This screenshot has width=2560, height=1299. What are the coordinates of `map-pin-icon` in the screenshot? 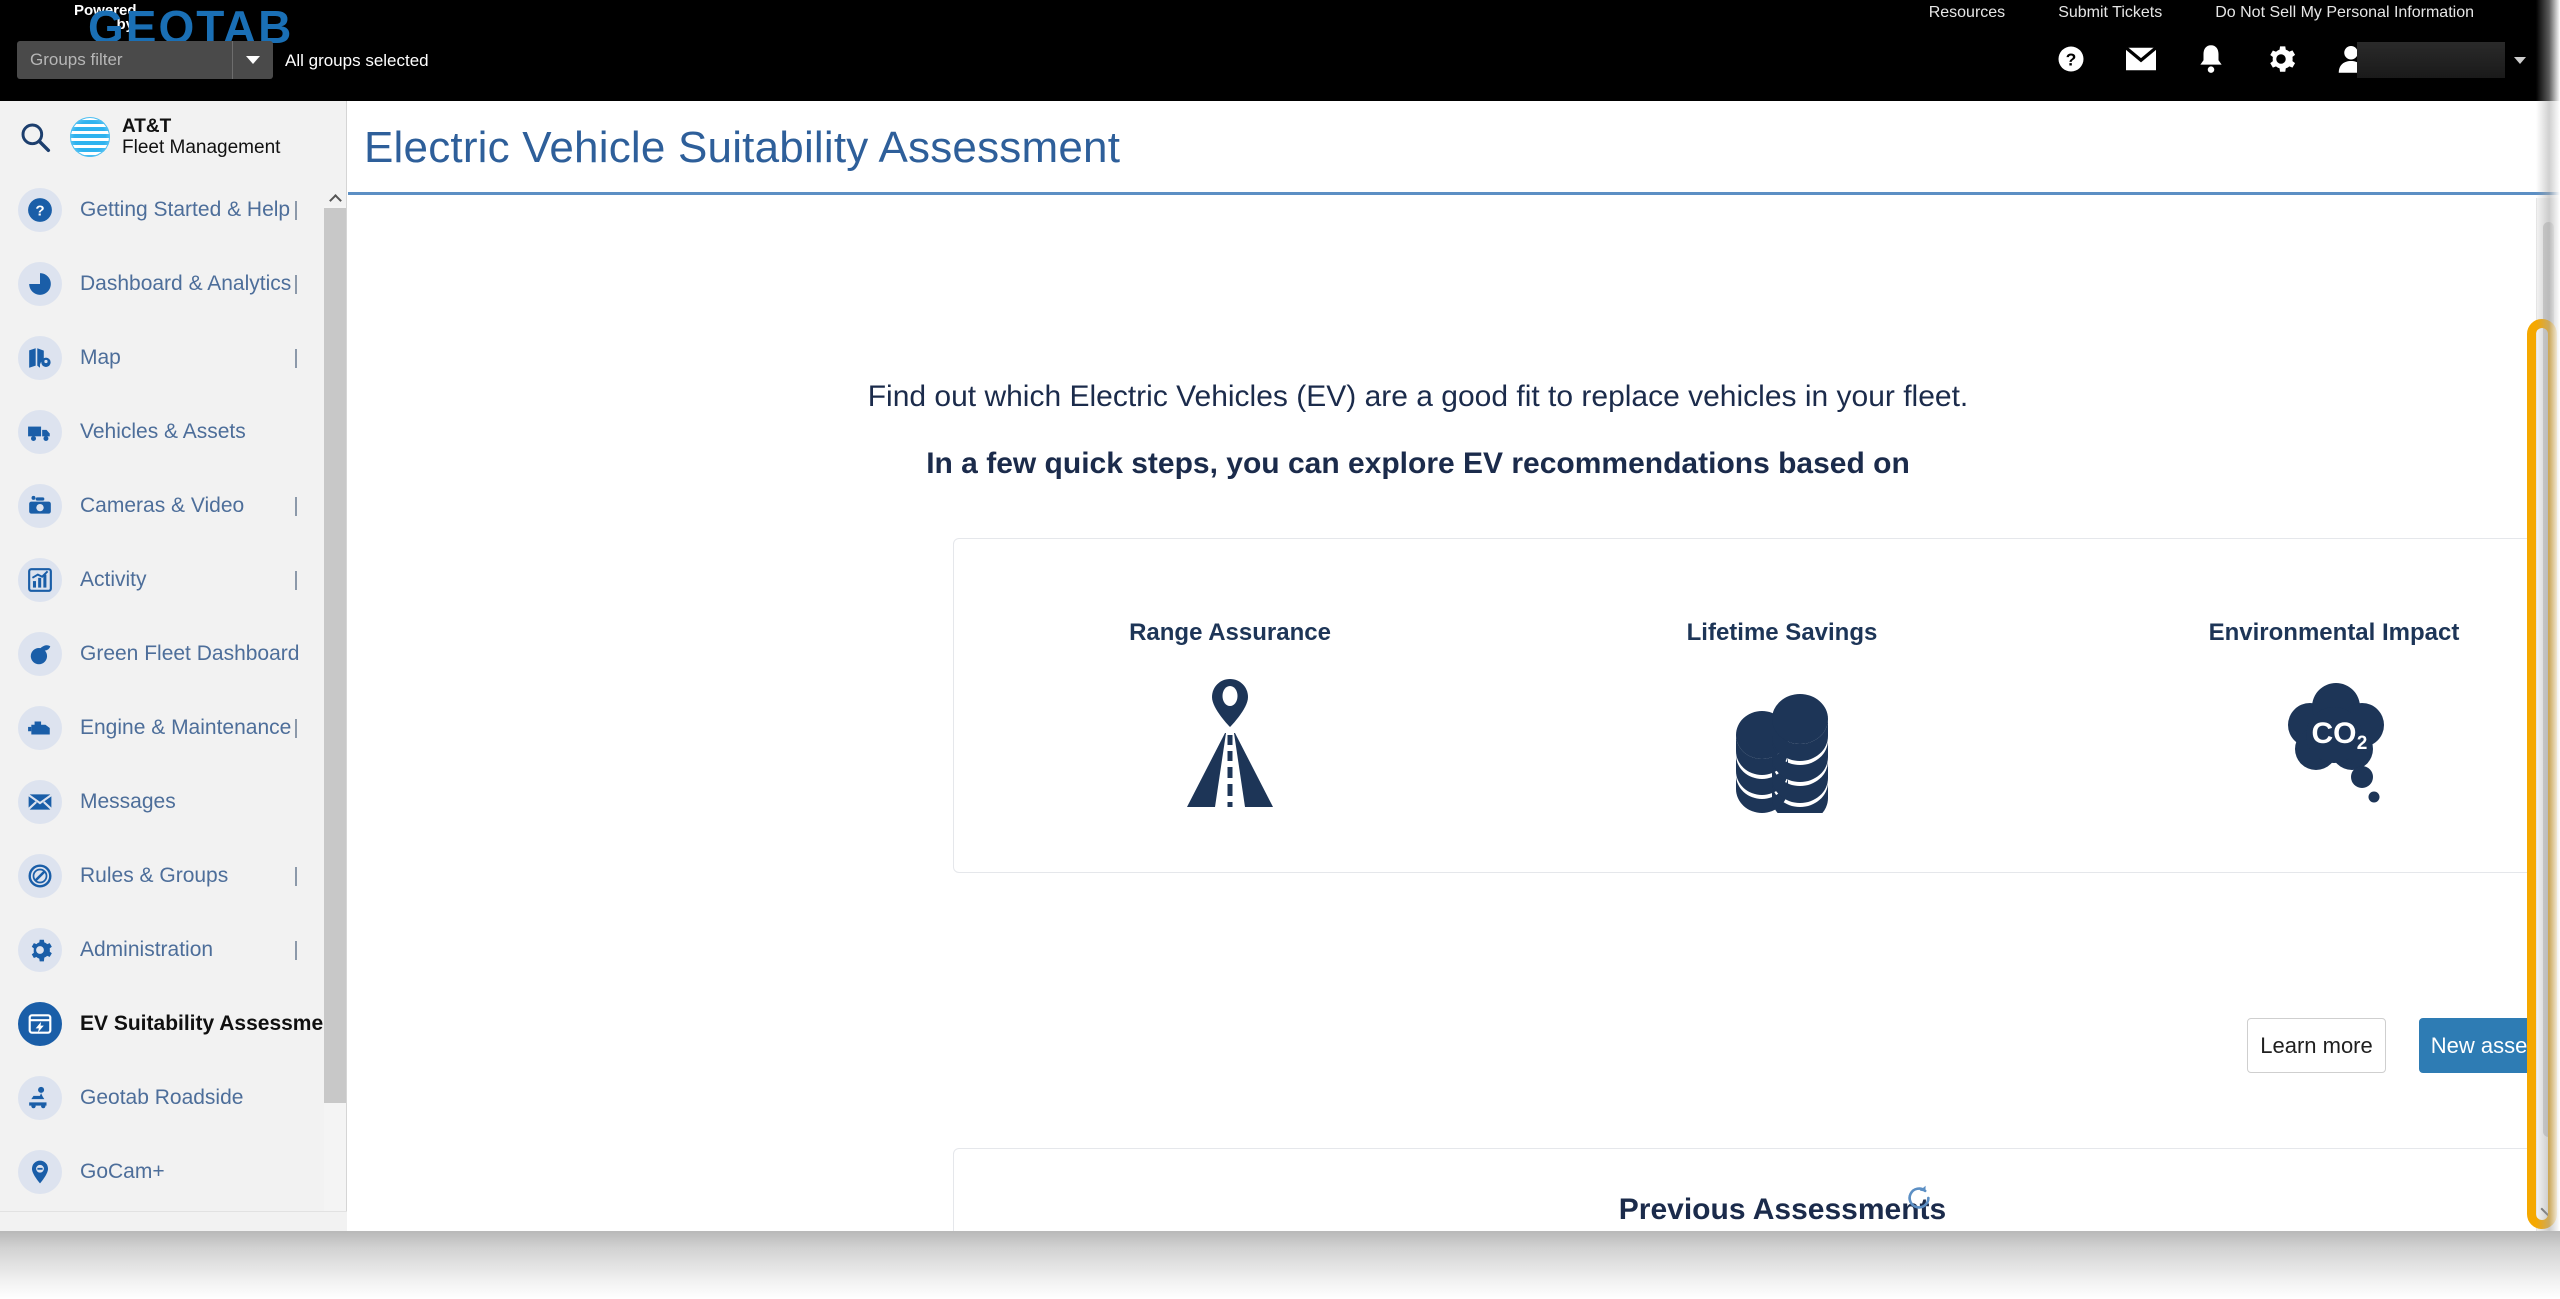 It's located at (40, 358).